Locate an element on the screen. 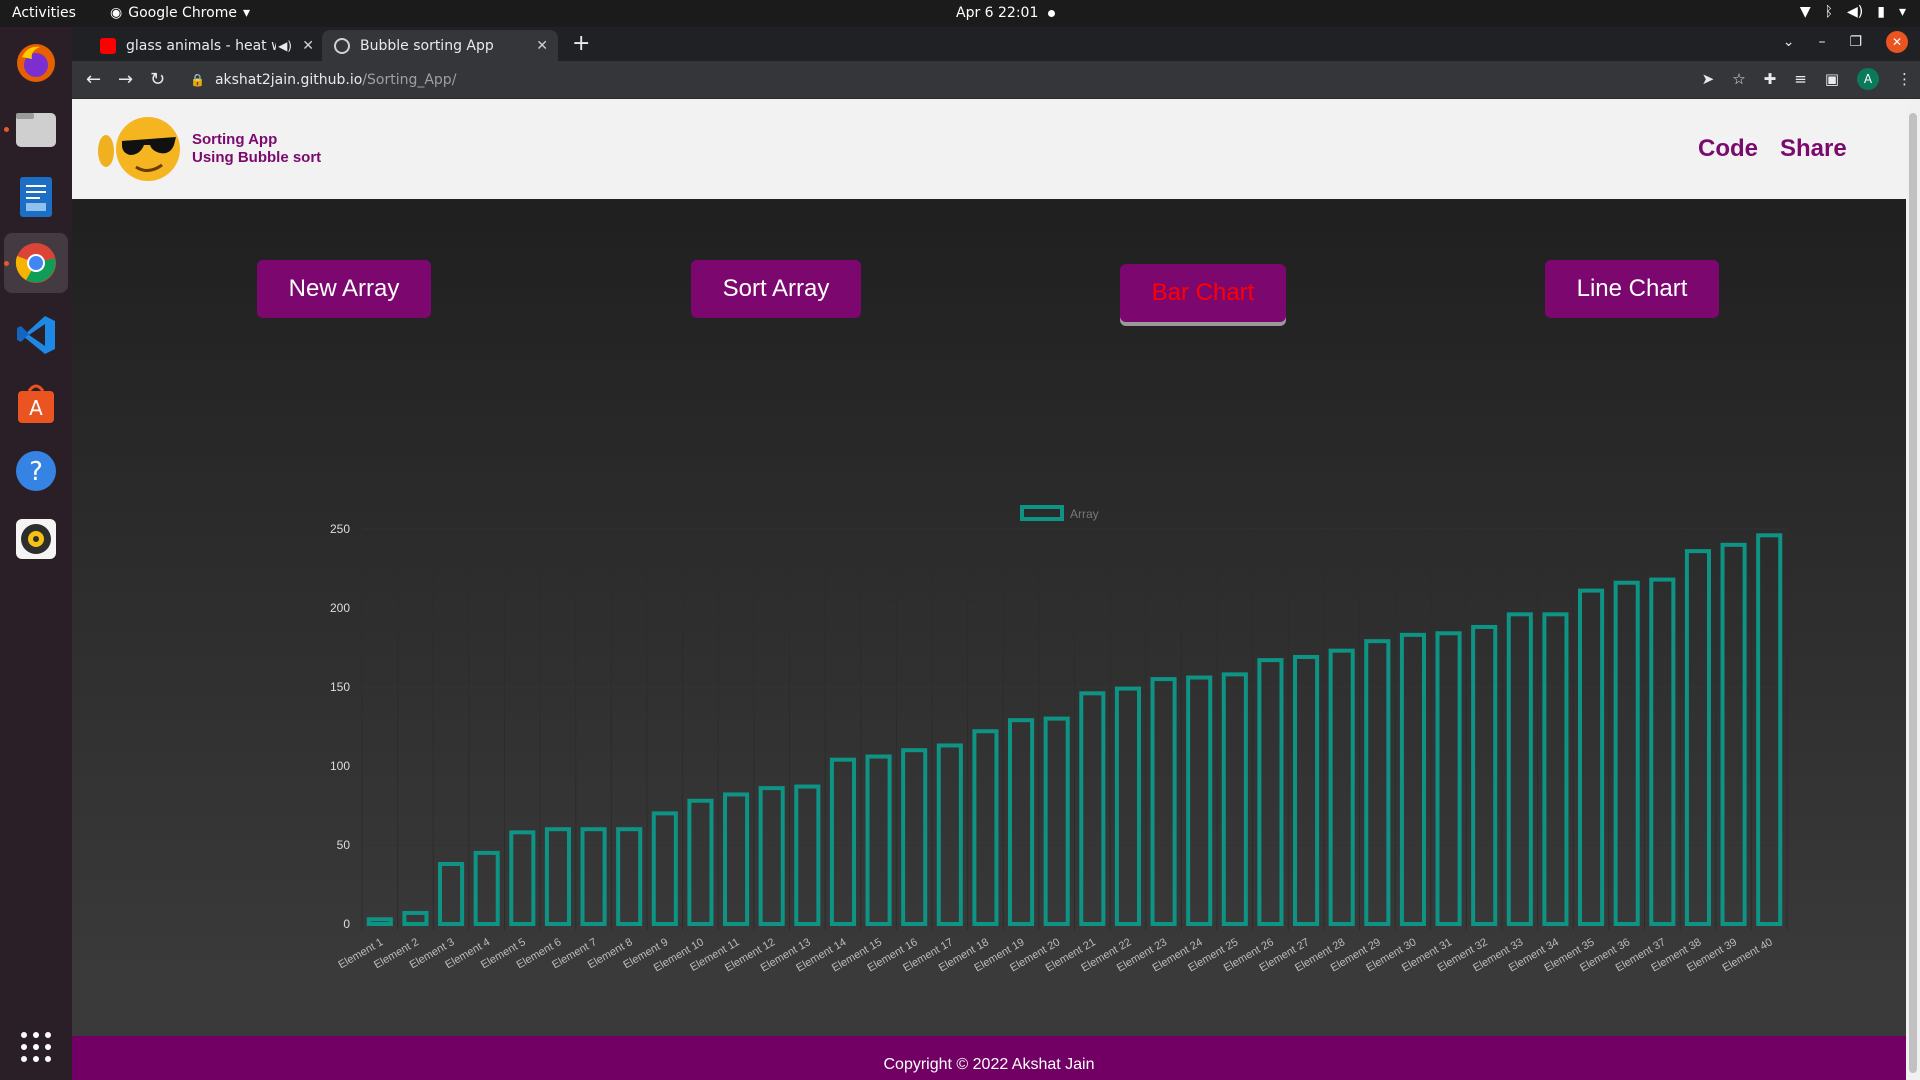 This screenshot has height=1080, width=1920. speaker-icon: ◀) is located at coordinates (285, 46).